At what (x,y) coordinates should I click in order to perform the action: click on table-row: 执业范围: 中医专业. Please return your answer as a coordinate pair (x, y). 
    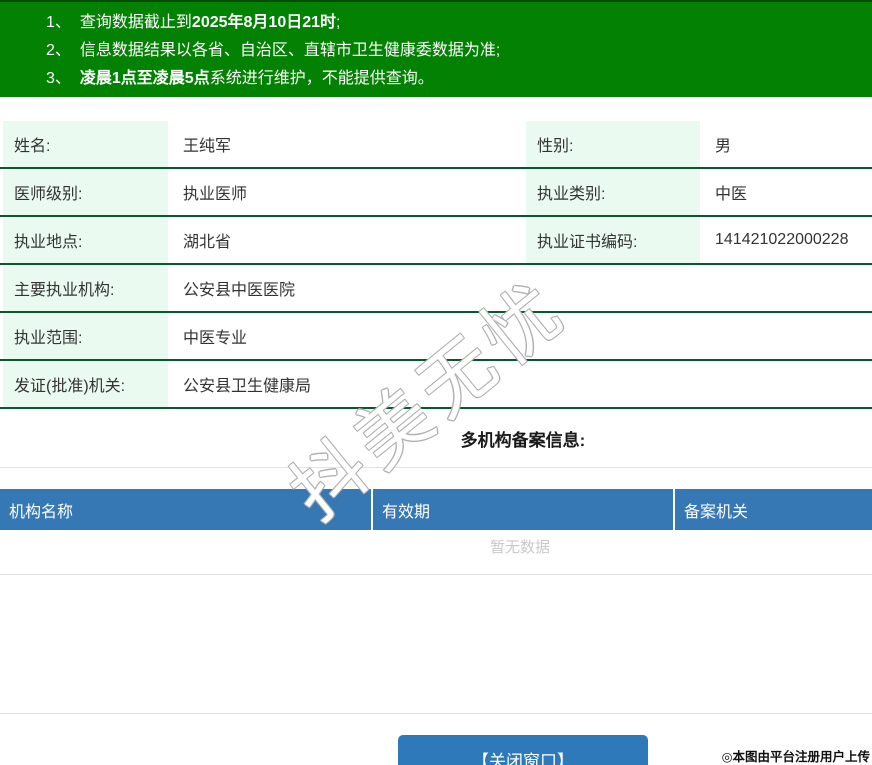
    Looking at the image, I should click on (436, 337).